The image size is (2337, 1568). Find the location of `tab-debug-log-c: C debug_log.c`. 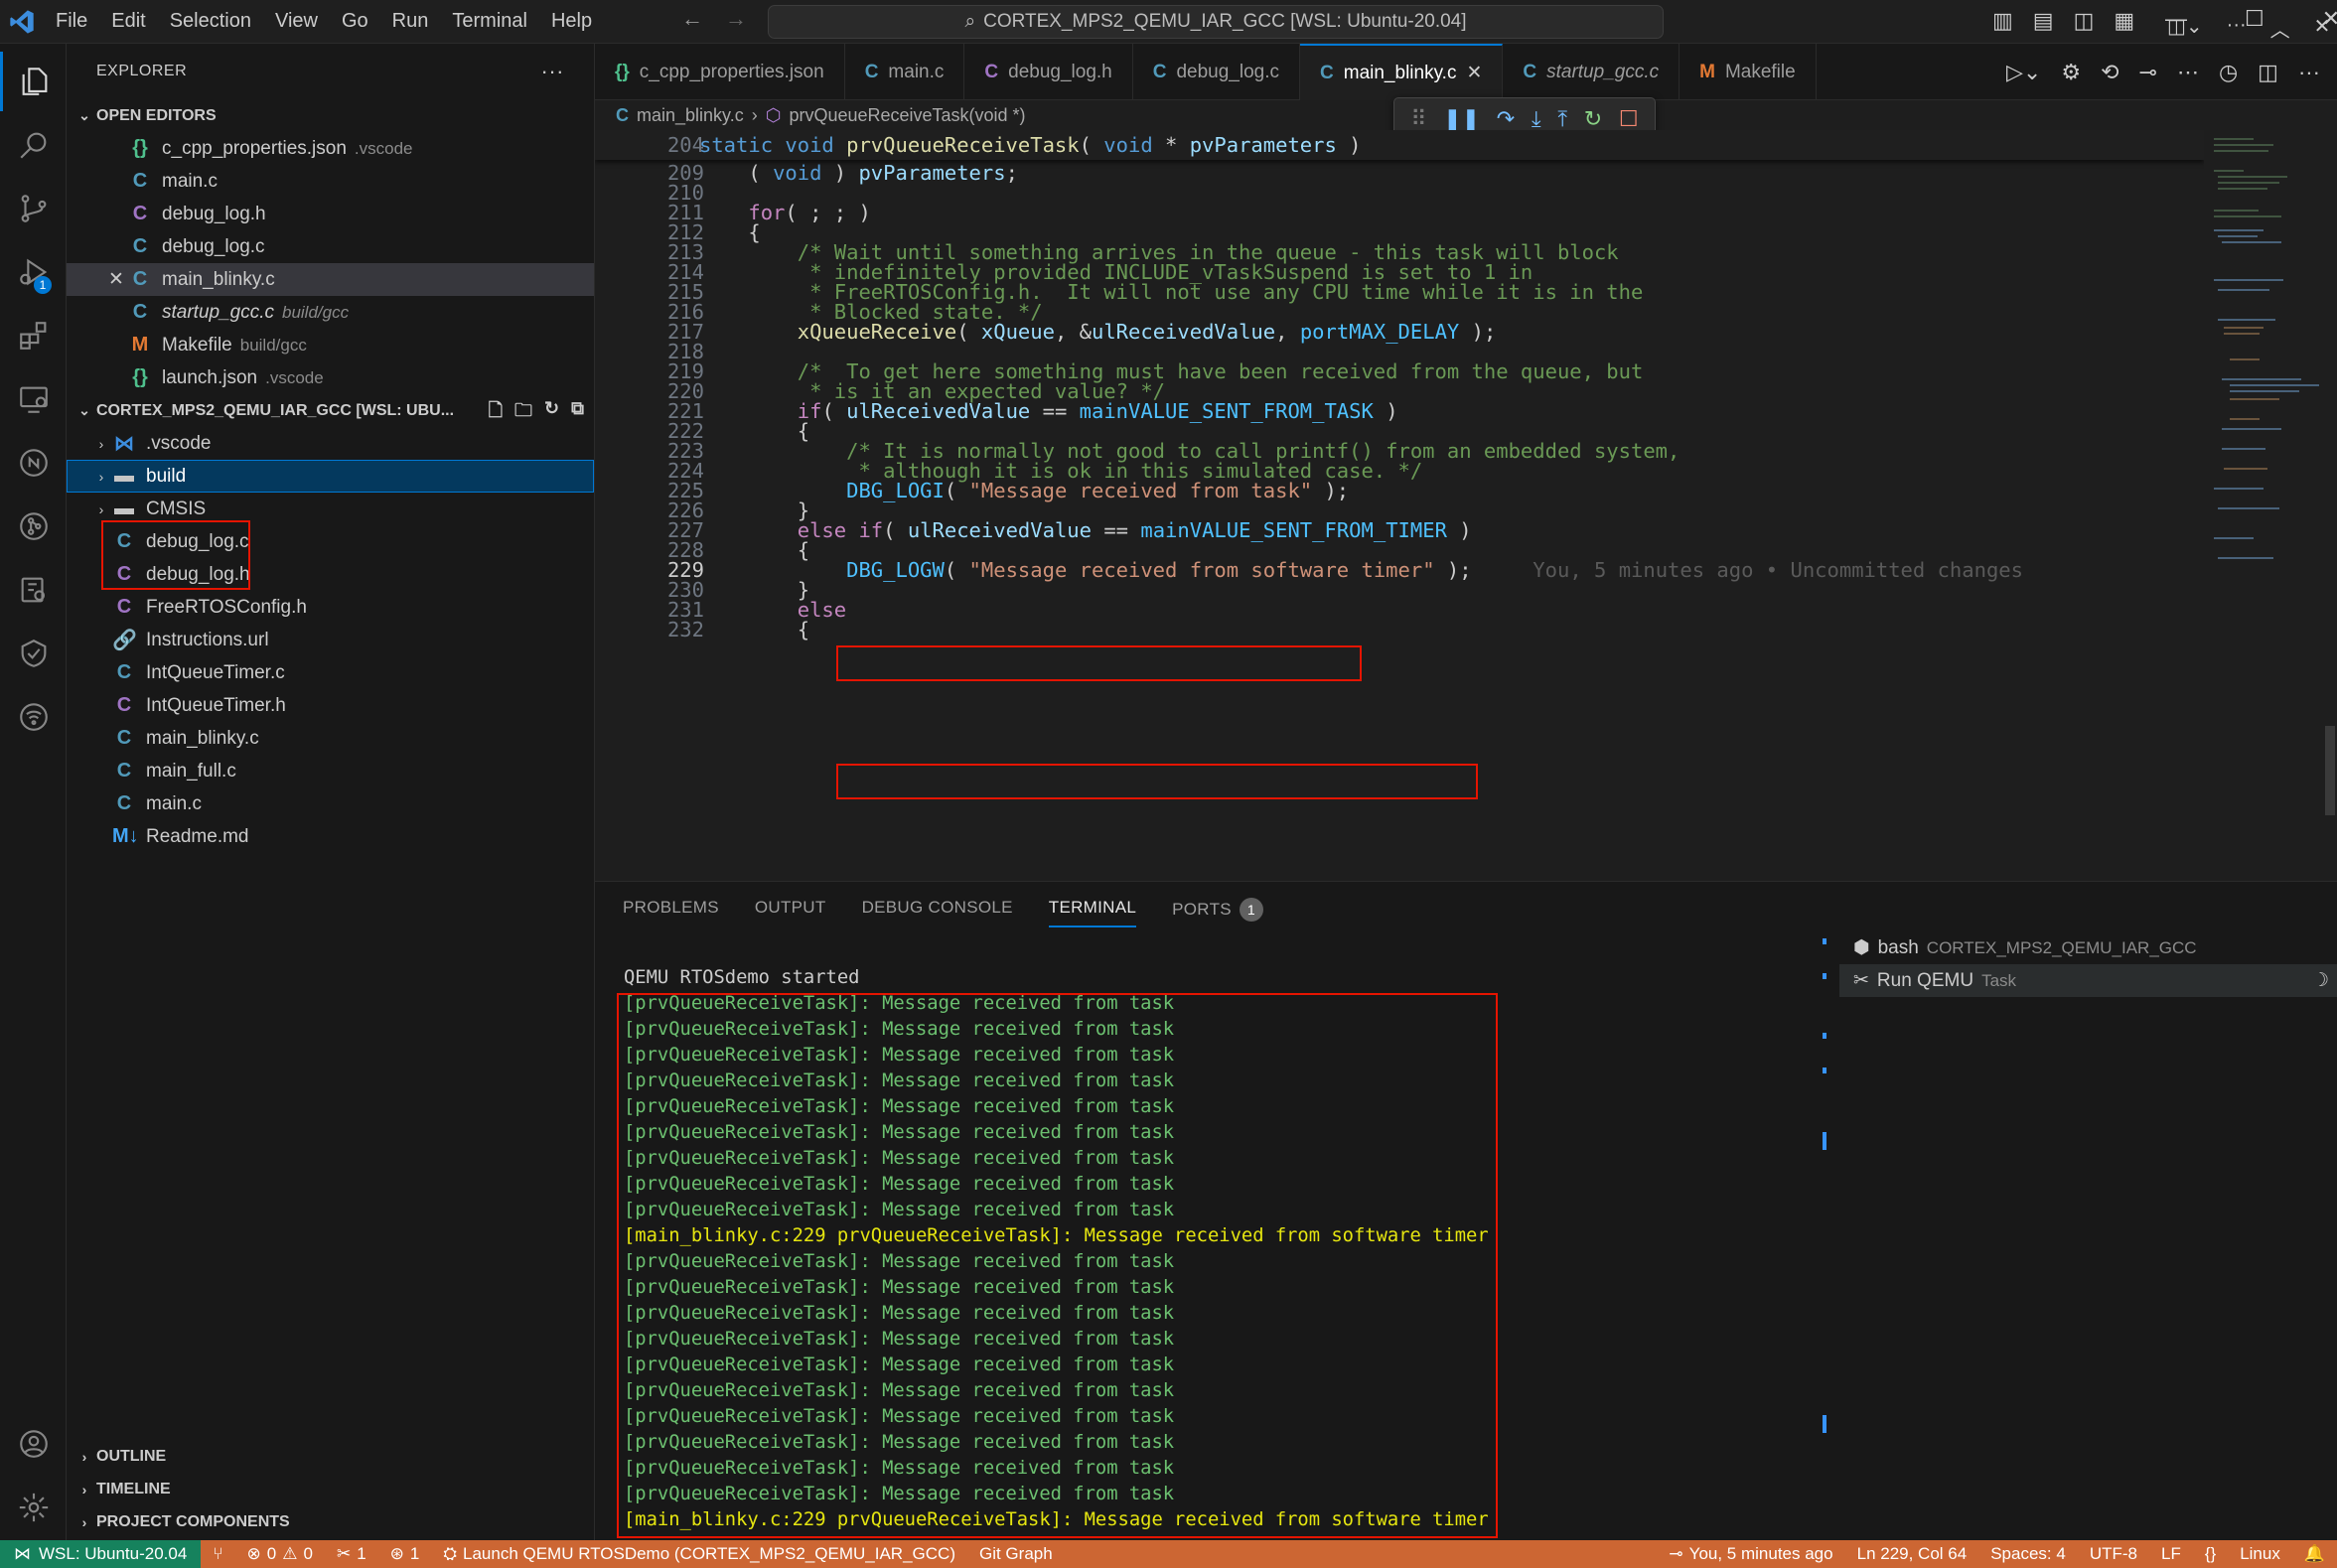

tab-debug-log-c: C debug_log.c is located at coordinates (1217, 72).